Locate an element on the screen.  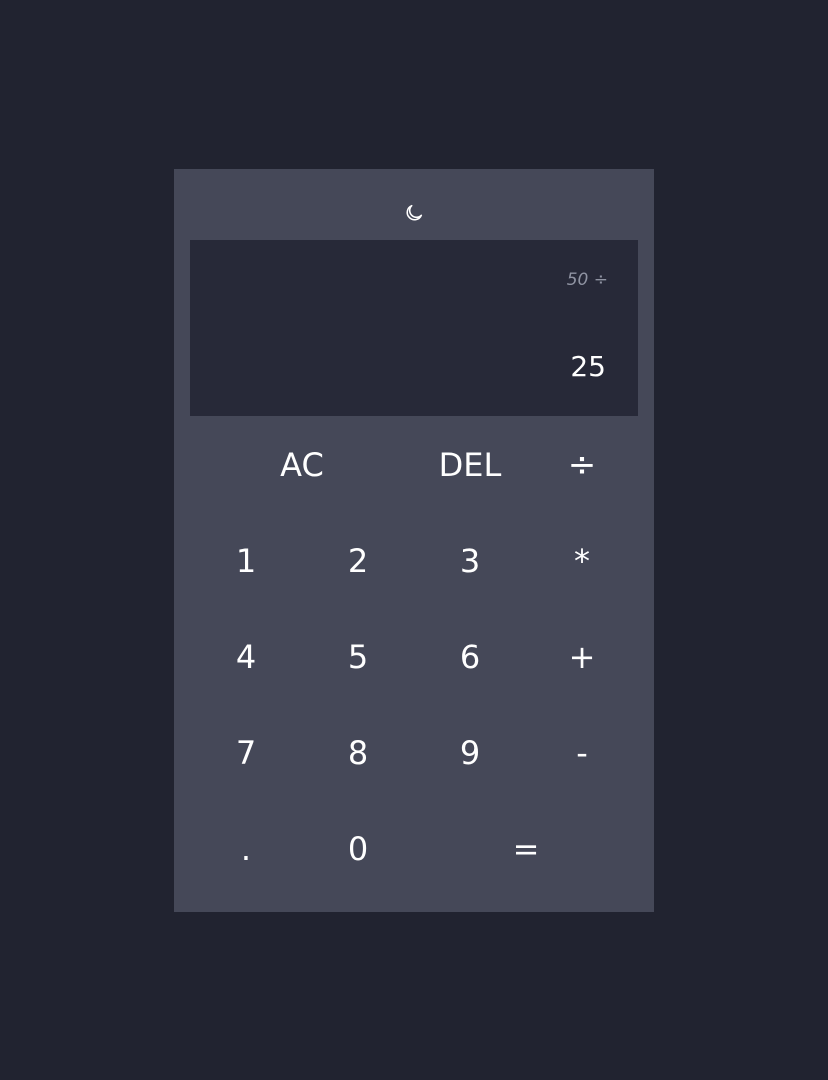
digit-7-button: 7 is located at coordinates (246, 753).